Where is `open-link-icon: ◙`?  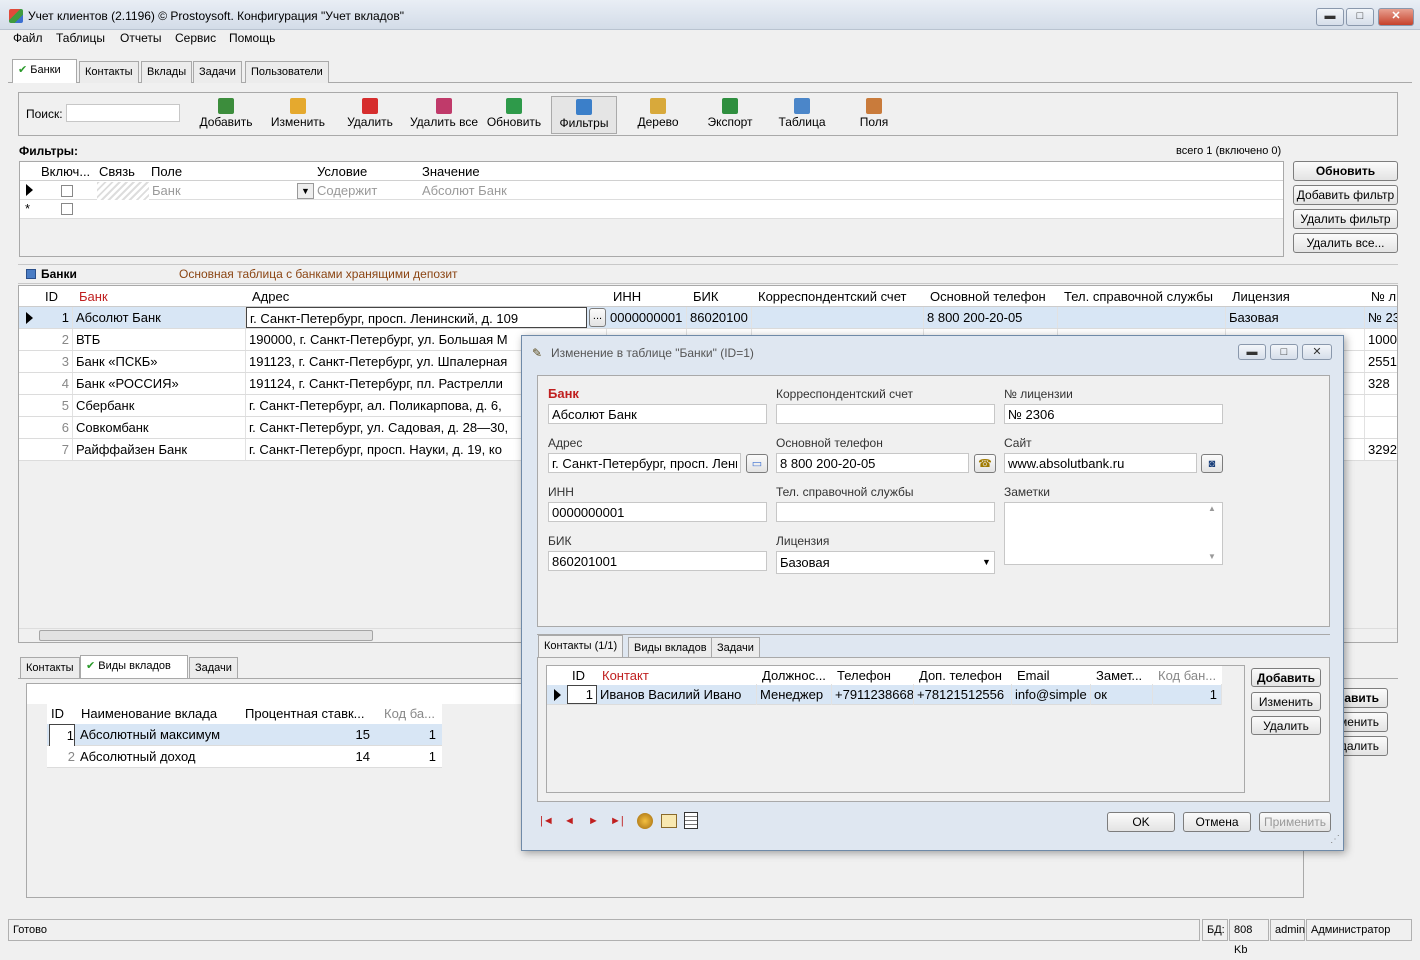 open-link-icon: ◙ is located at coordinates (1212, 463).